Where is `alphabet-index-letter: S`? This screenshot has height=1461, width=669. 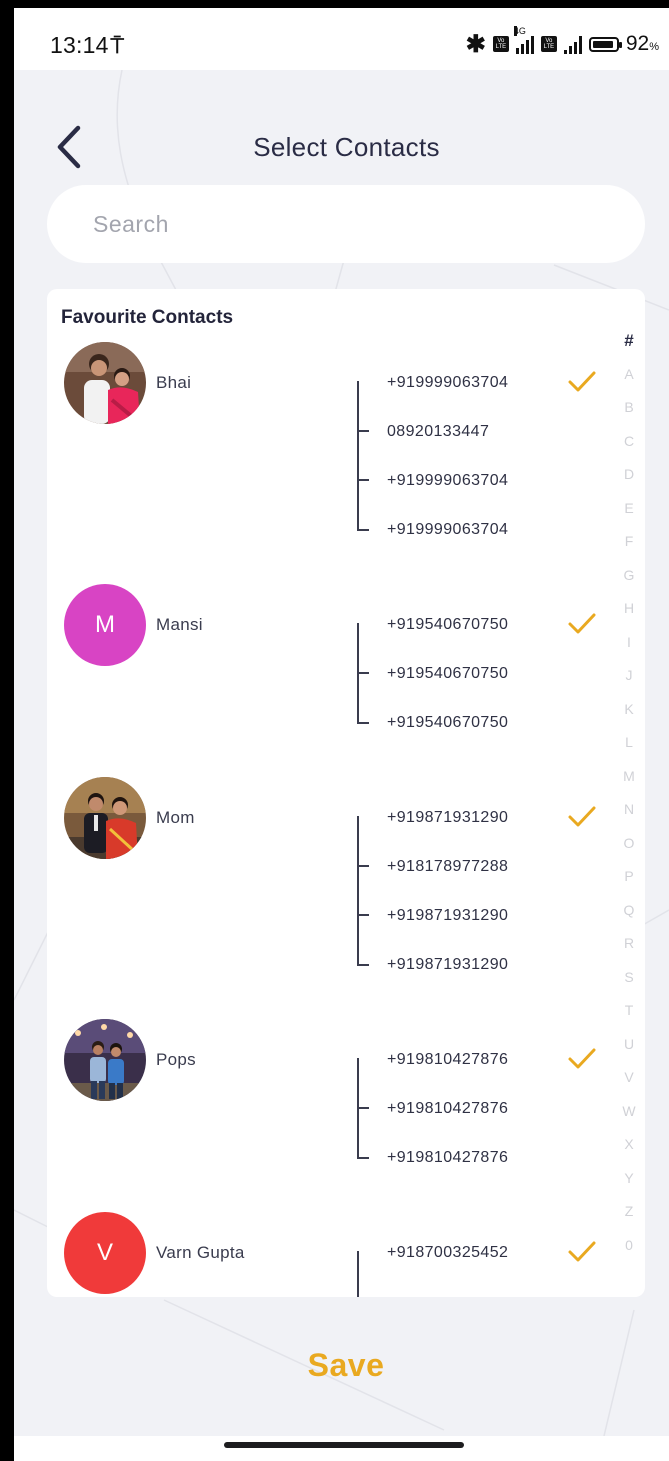
alphabet-index-letter: S is located at coordinates (628, 978).